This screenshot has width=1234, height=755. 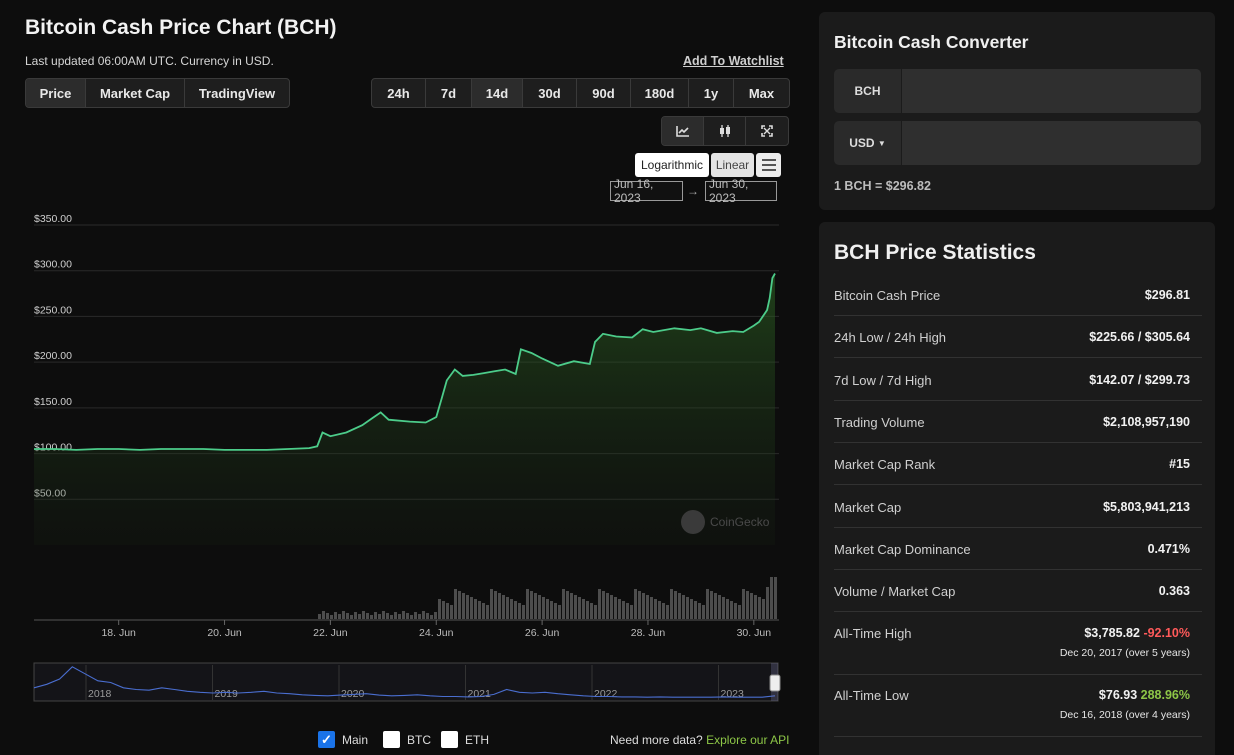 What do you see at coordinates (343, 739) in the screenshot?
I see `toggle-main: ✓ Main` at bounding box center [343, 739].